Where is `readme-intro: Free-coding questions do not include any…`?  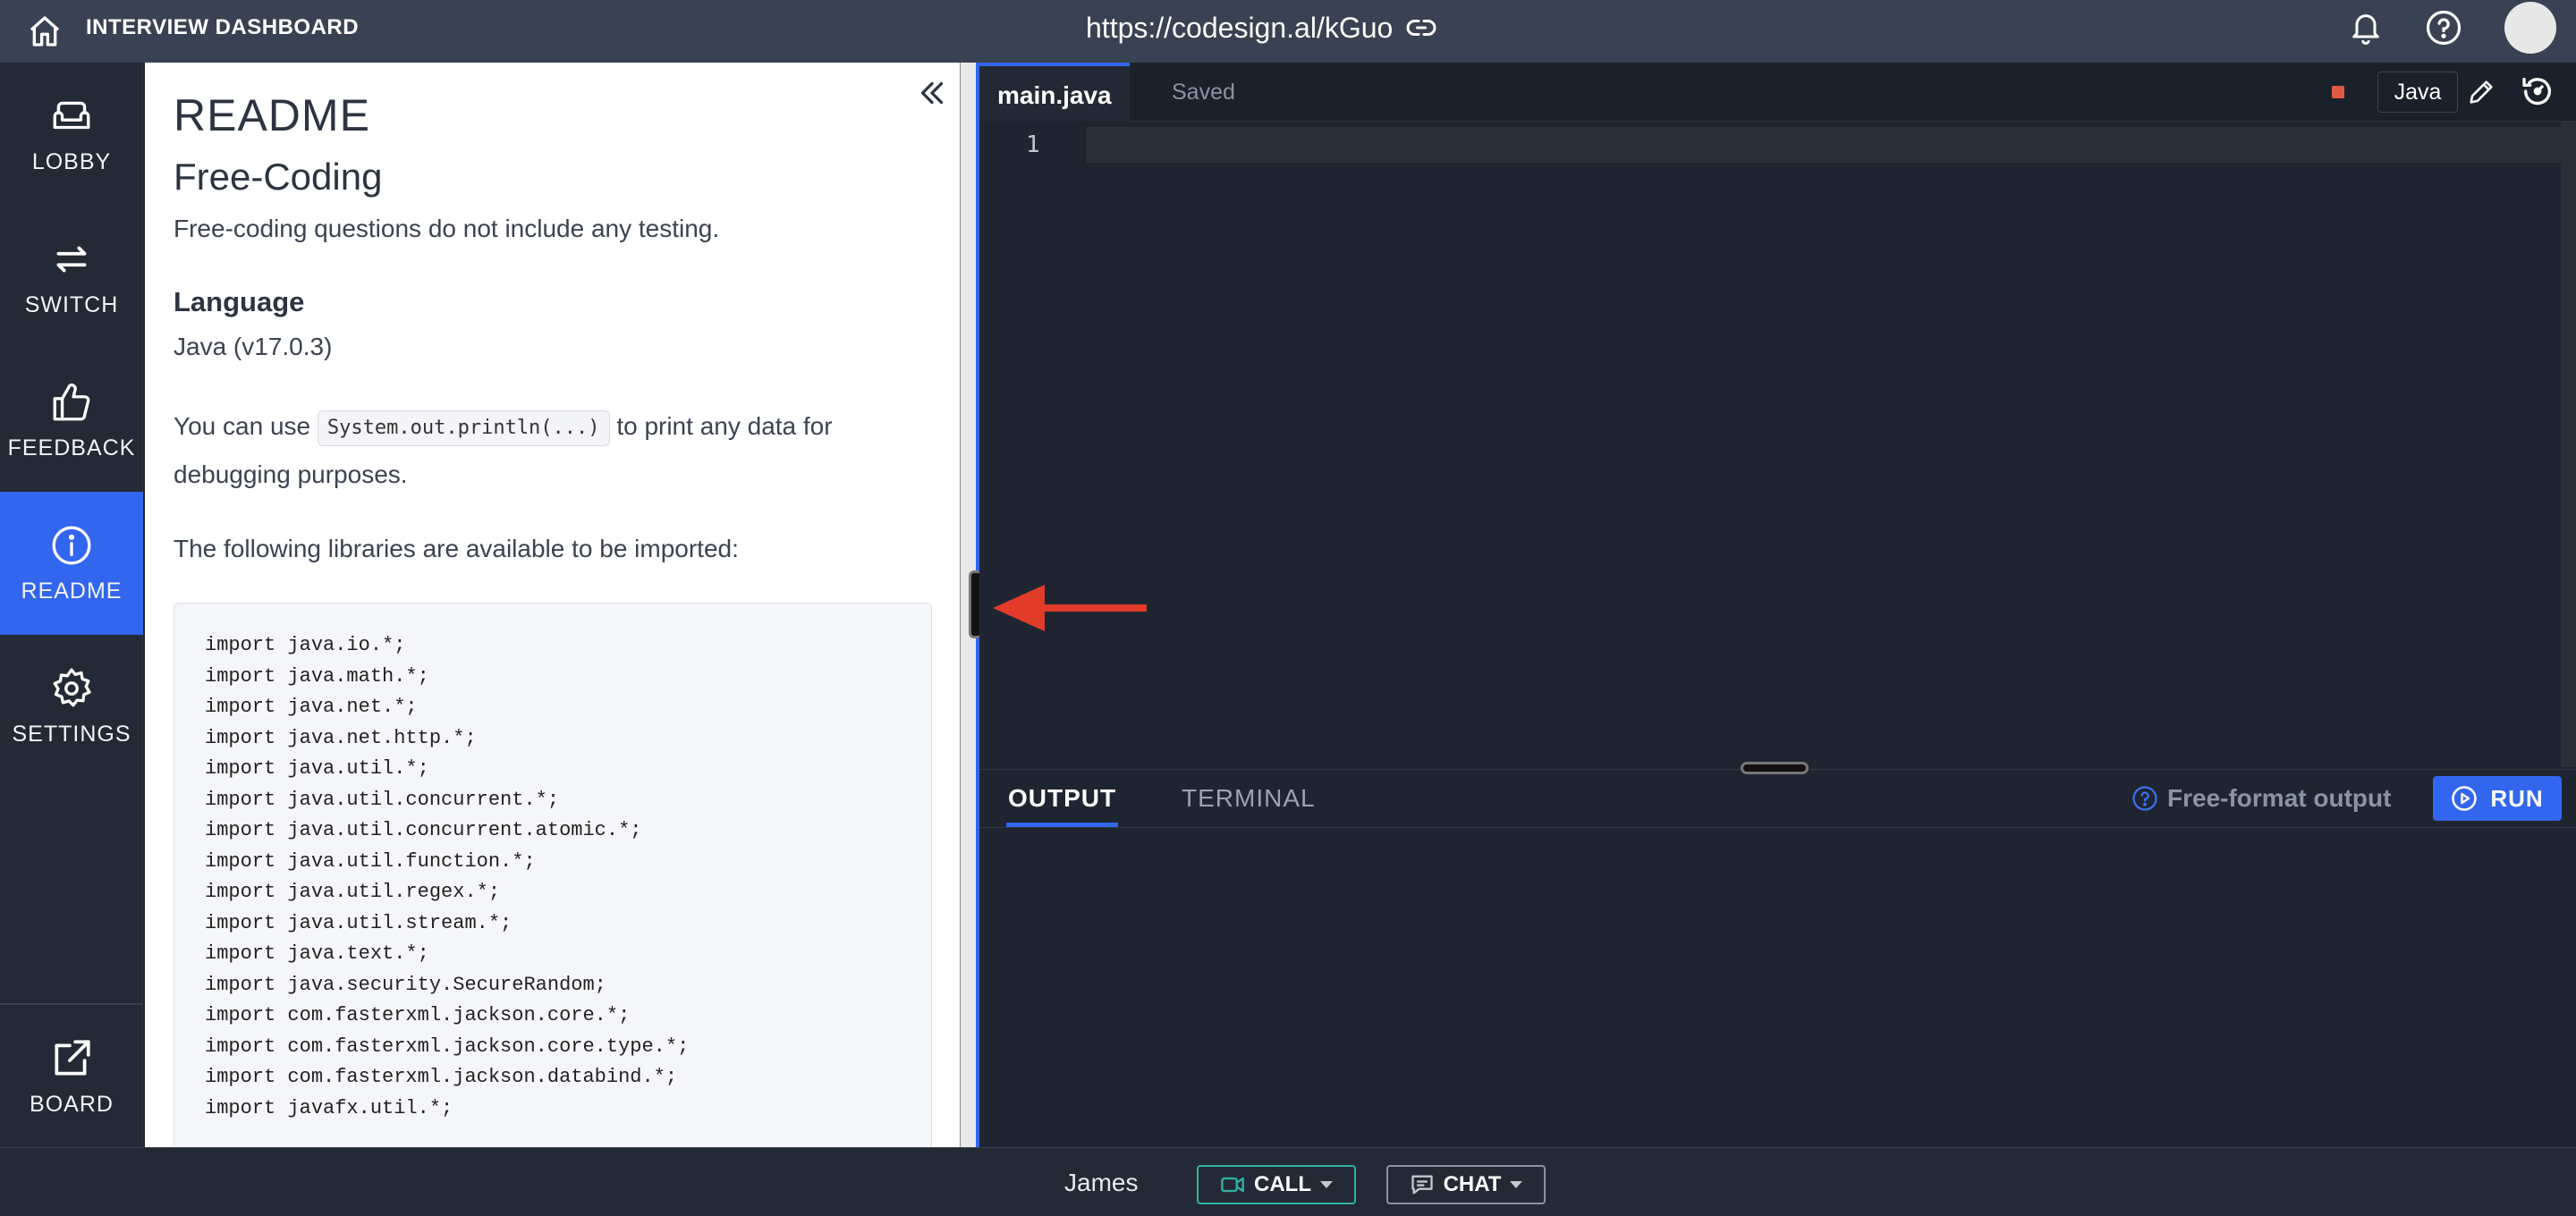
readme-intro: Free-coding questions do not include any… is located at coordinates (447, 229).